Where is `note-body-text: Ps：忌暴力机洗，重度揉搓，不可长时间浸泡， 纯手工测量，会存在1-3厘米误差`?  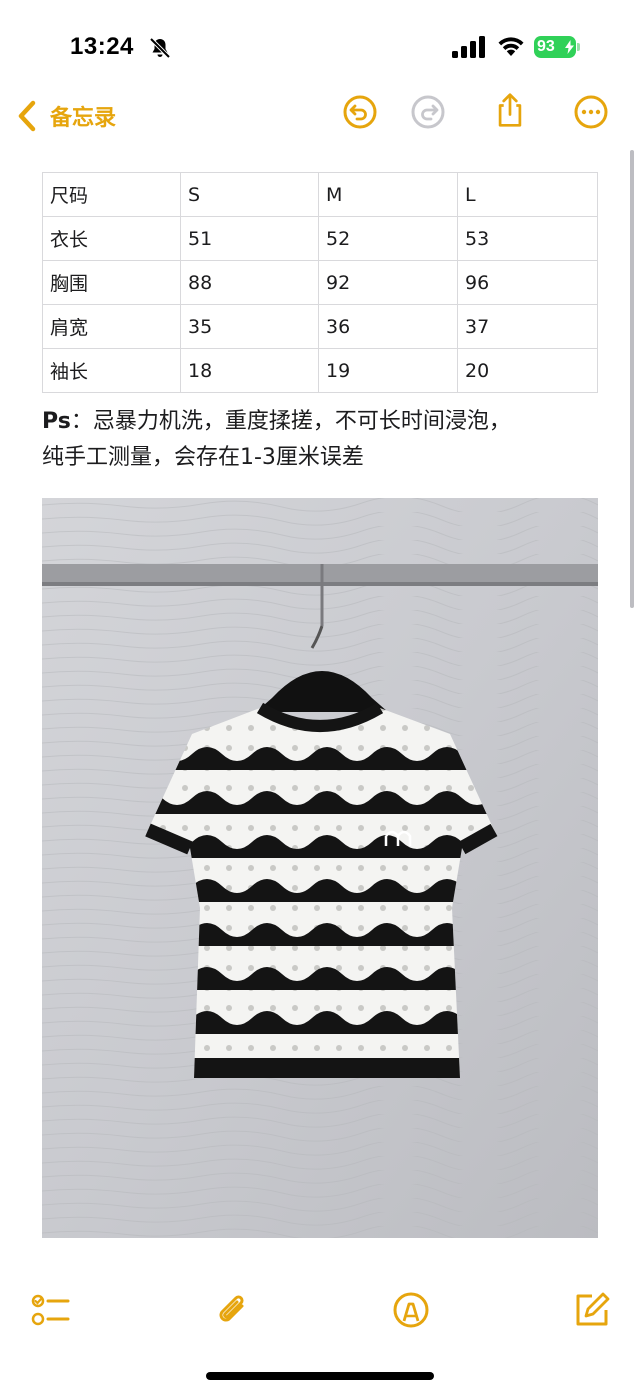
note-body-text: Ps：忌暴力机洗，重度揉搓，不可长时间浸泡， 纯手工测量，会存在1-3厘米误差 is located at coordinates (320, 440).